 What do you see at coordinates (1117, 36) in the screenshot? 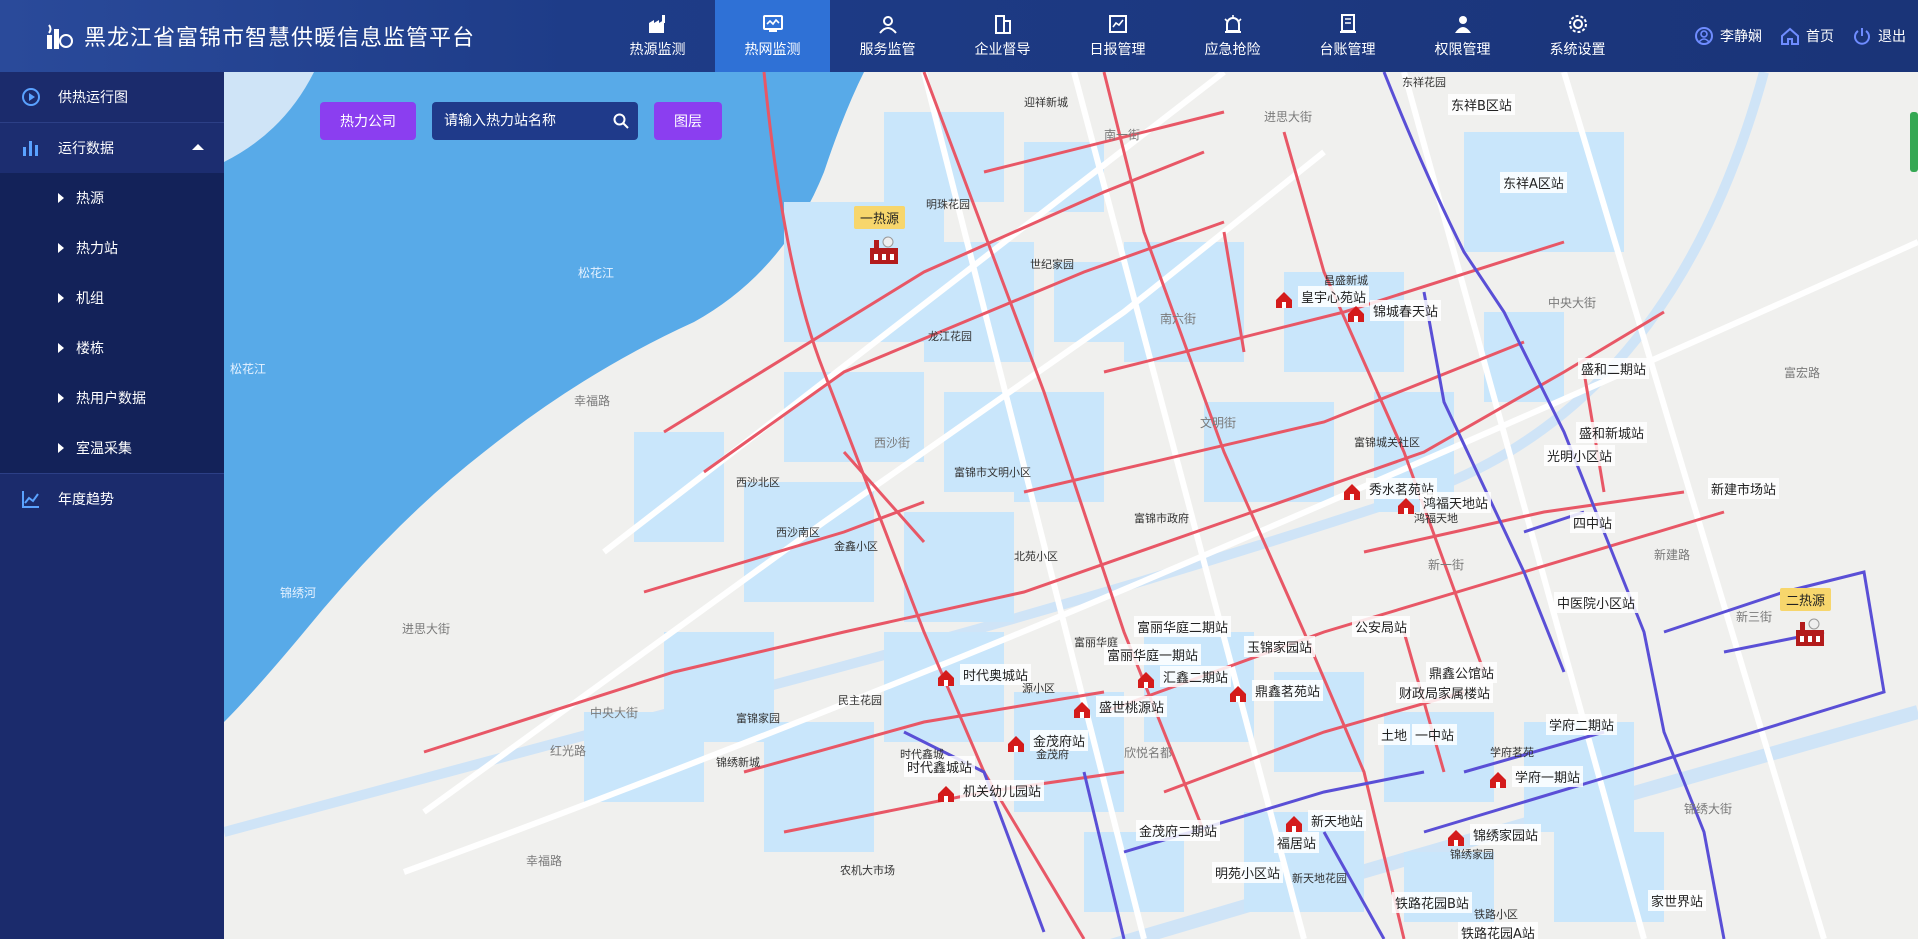
I see `nav-daily-report: 日报管理` at bounding box center [1117, 36].